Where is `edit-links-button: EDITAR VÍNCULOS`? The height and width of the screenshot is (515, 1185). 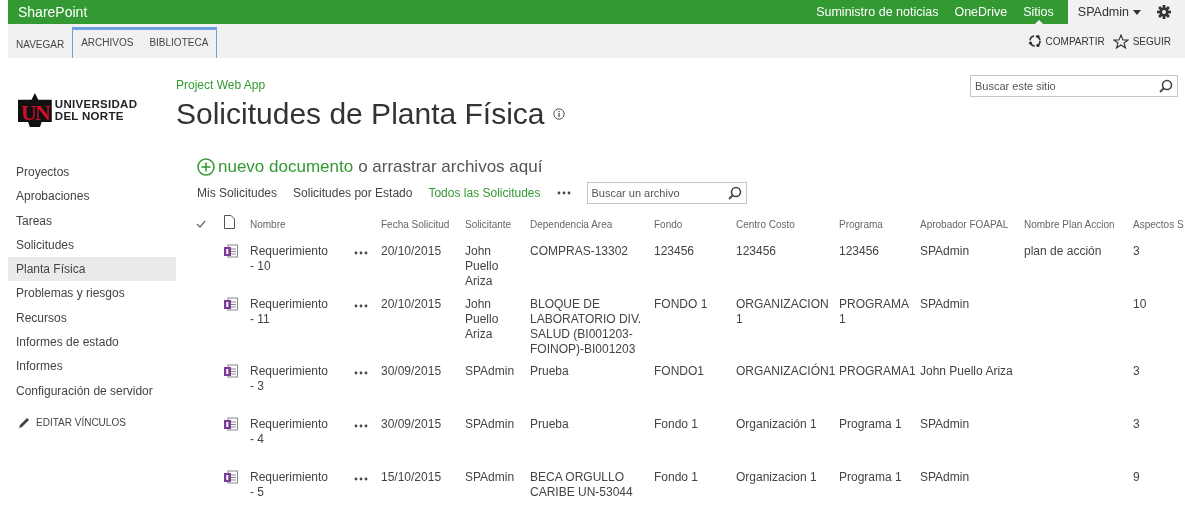 edit-links-button: EDITAR VÍNCULOS is located at coordinates (92, 422).